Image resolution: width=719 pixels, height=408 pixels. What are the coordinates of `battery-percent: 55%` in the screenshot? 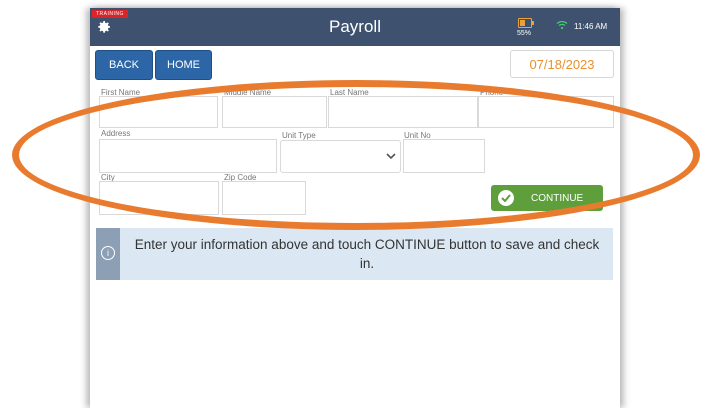 It's located at (524, 33).